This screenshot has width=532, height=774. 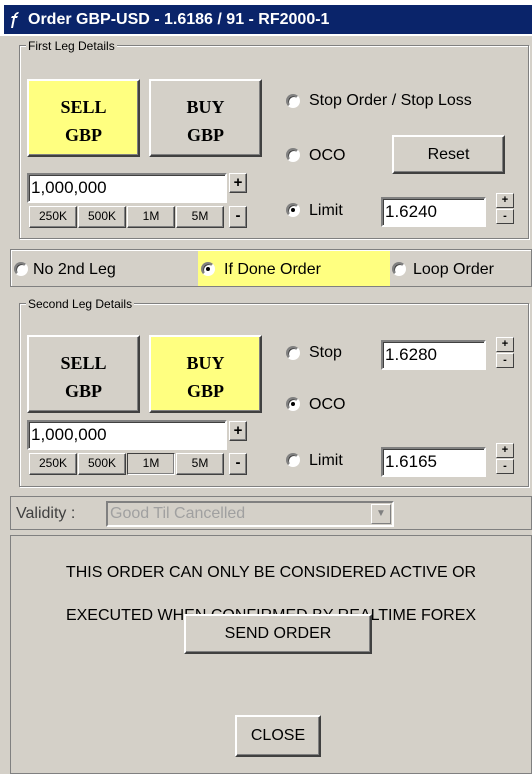 I want to click on second-leg-limit-input: 1.6165, so click(x=433, y=462).